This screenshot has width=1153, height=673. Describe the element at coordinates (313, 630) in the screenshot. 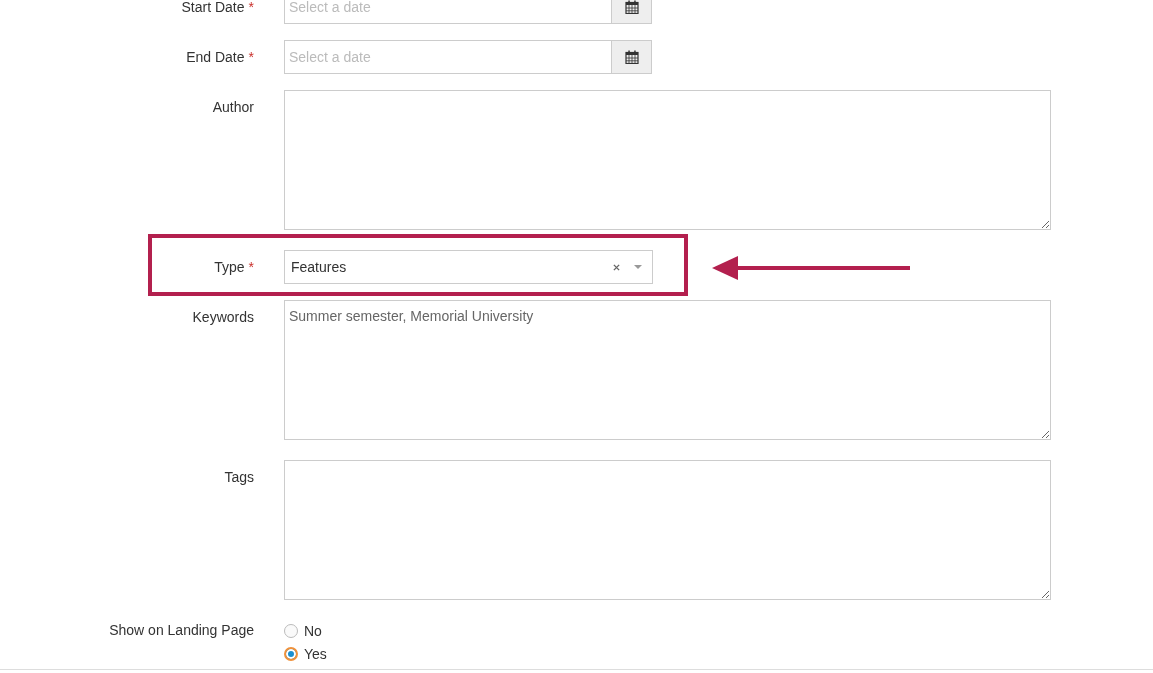

I see `radio-label: No` at that location.